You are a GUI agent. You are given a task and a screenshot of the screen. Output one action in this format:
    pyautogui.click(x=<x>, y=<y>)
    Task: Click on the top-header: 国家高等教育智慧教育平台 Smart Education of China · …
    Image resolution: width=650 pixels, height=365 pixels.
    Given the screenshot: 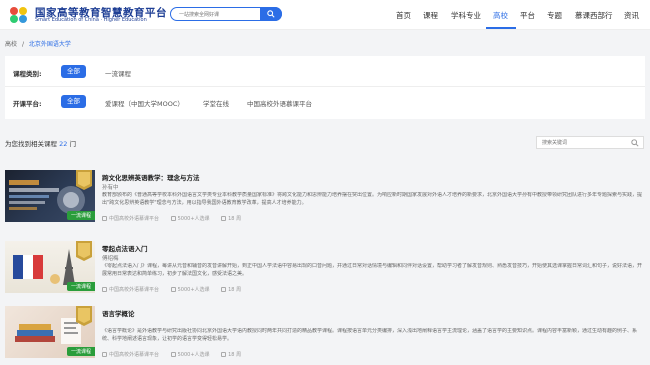 What is the action you would take?
    pyautogui.click(x=325, y=15)
    